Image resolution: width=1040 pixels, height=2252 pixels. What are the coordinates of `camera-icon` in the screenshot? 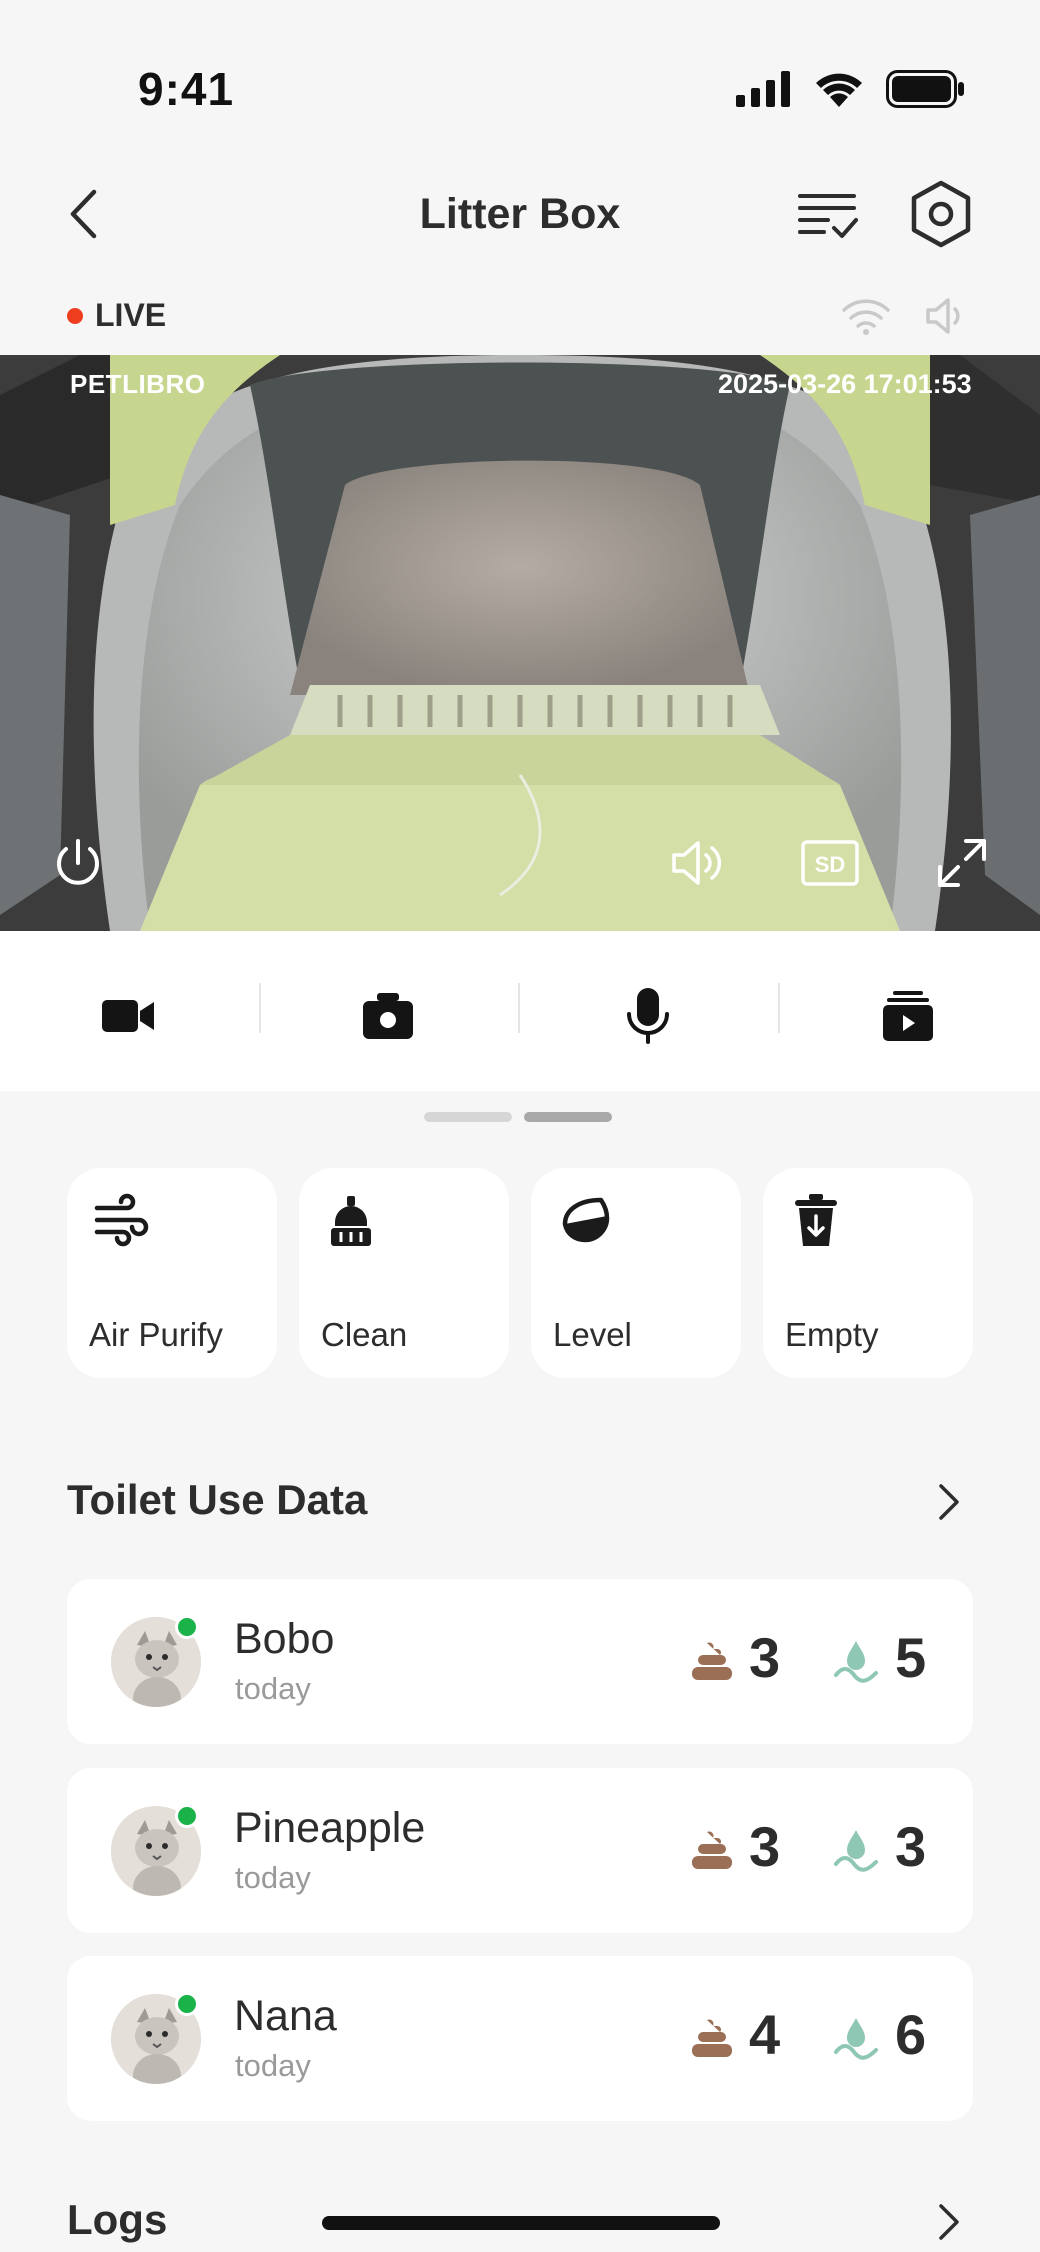 It's located at (388, 1016).